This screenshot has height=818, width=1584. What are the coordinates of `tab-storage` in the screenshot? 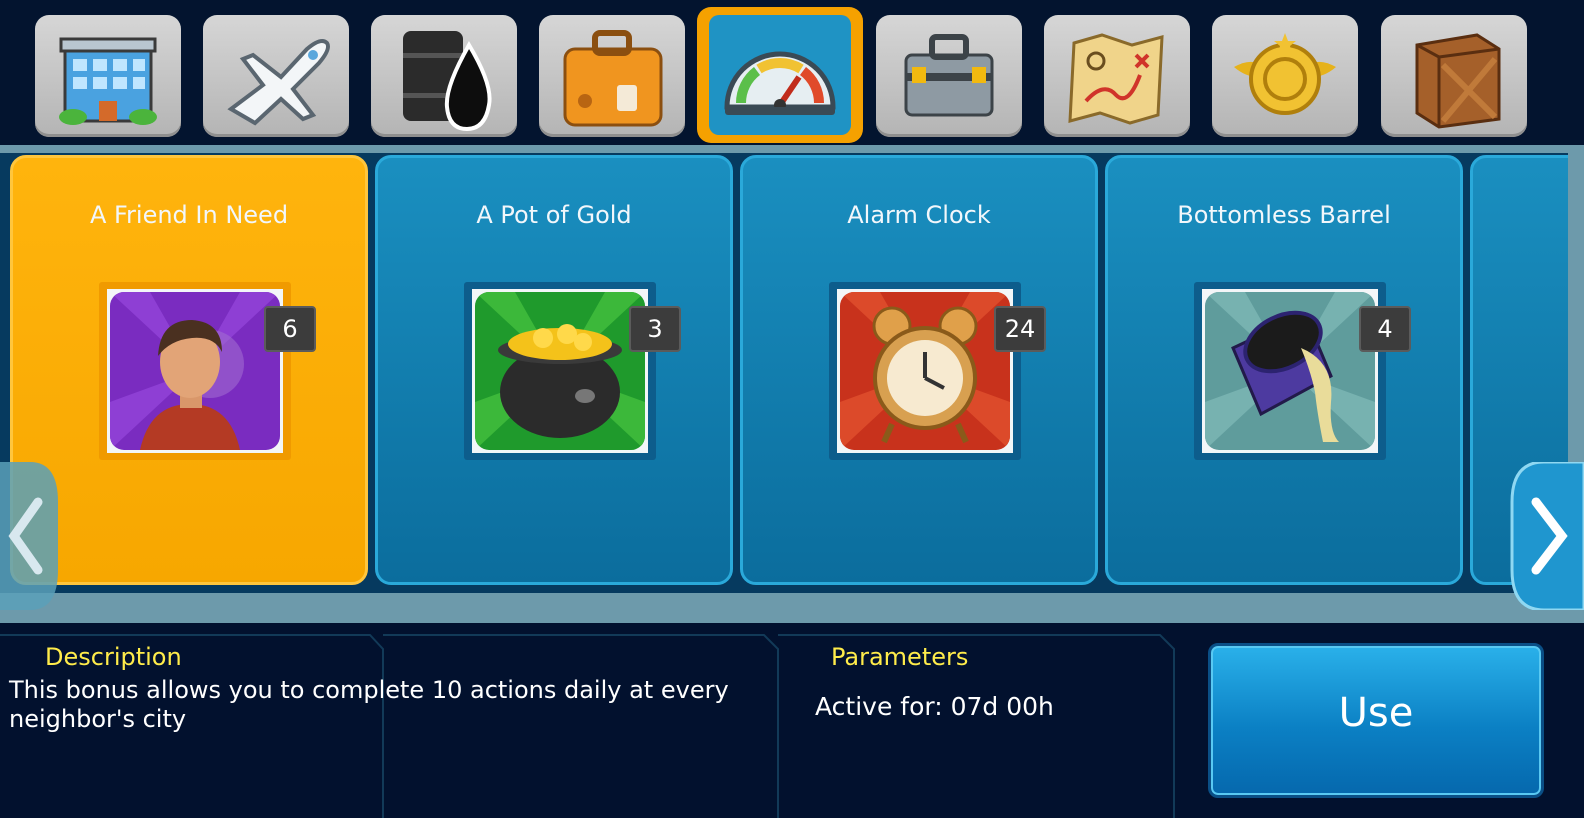 It's located at (1454, 76).